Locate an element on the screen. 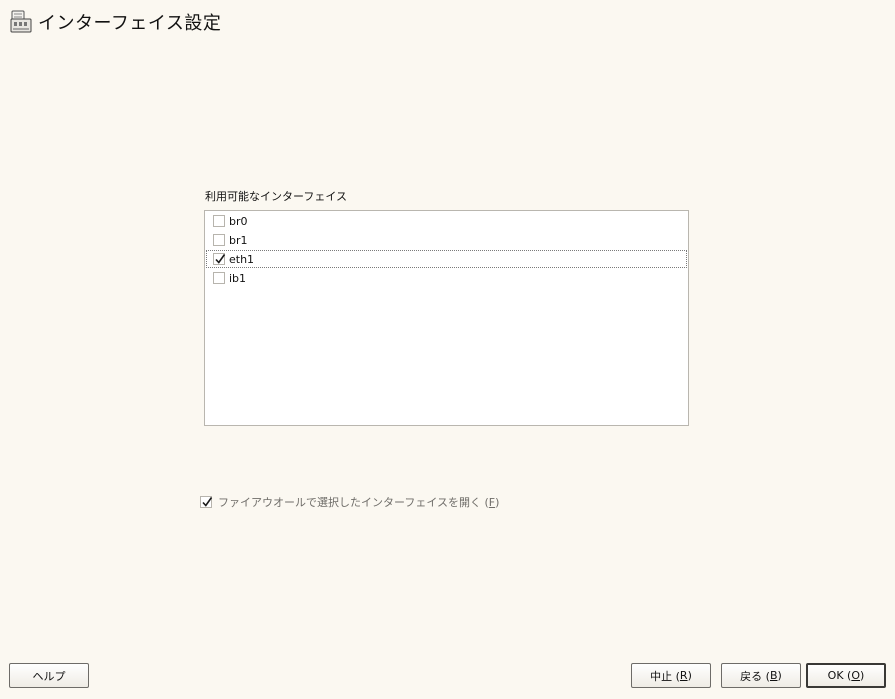  interface-item-eth1: eth1 is located at coordinates (446, 259).